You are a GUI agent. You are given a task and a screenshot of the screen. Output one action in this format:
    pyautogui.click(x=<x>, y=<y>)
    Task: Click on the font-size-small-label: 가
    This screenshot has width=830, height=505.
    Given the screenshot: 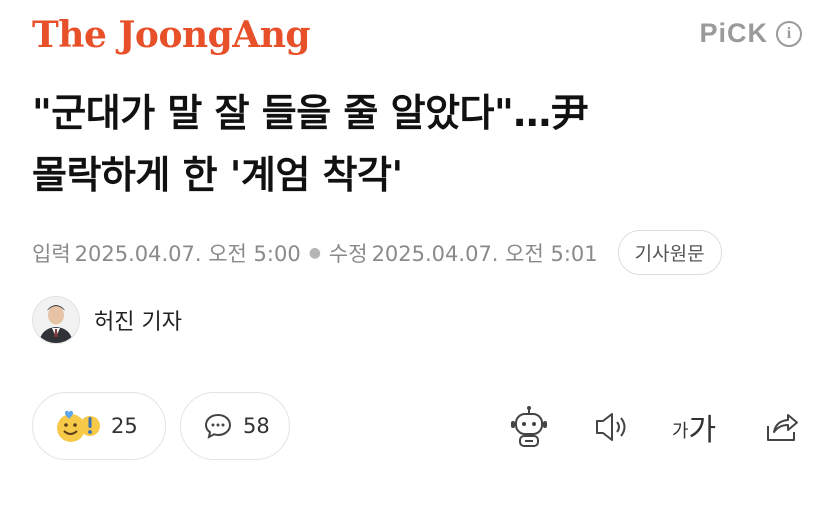 What is the action you would take?
    pyautogui.click(x=680, y=431)
    